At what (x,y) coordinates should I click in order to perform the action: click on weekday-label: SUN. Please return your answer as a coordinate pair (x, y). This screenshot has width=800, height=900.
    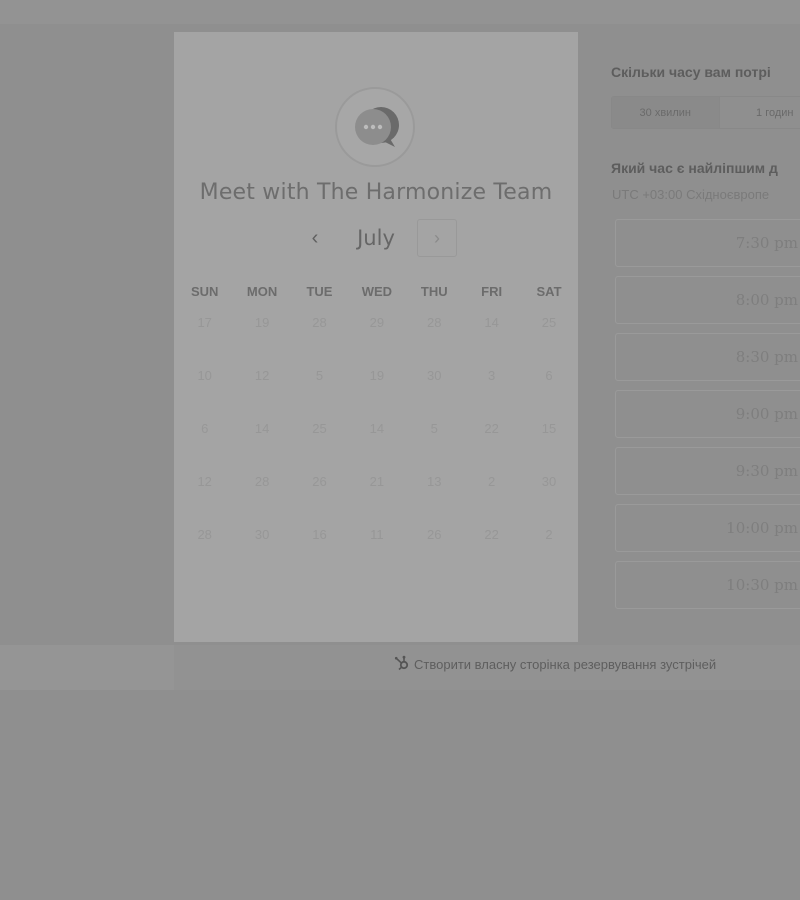
    Looking at the image, I should click on (204, 291).